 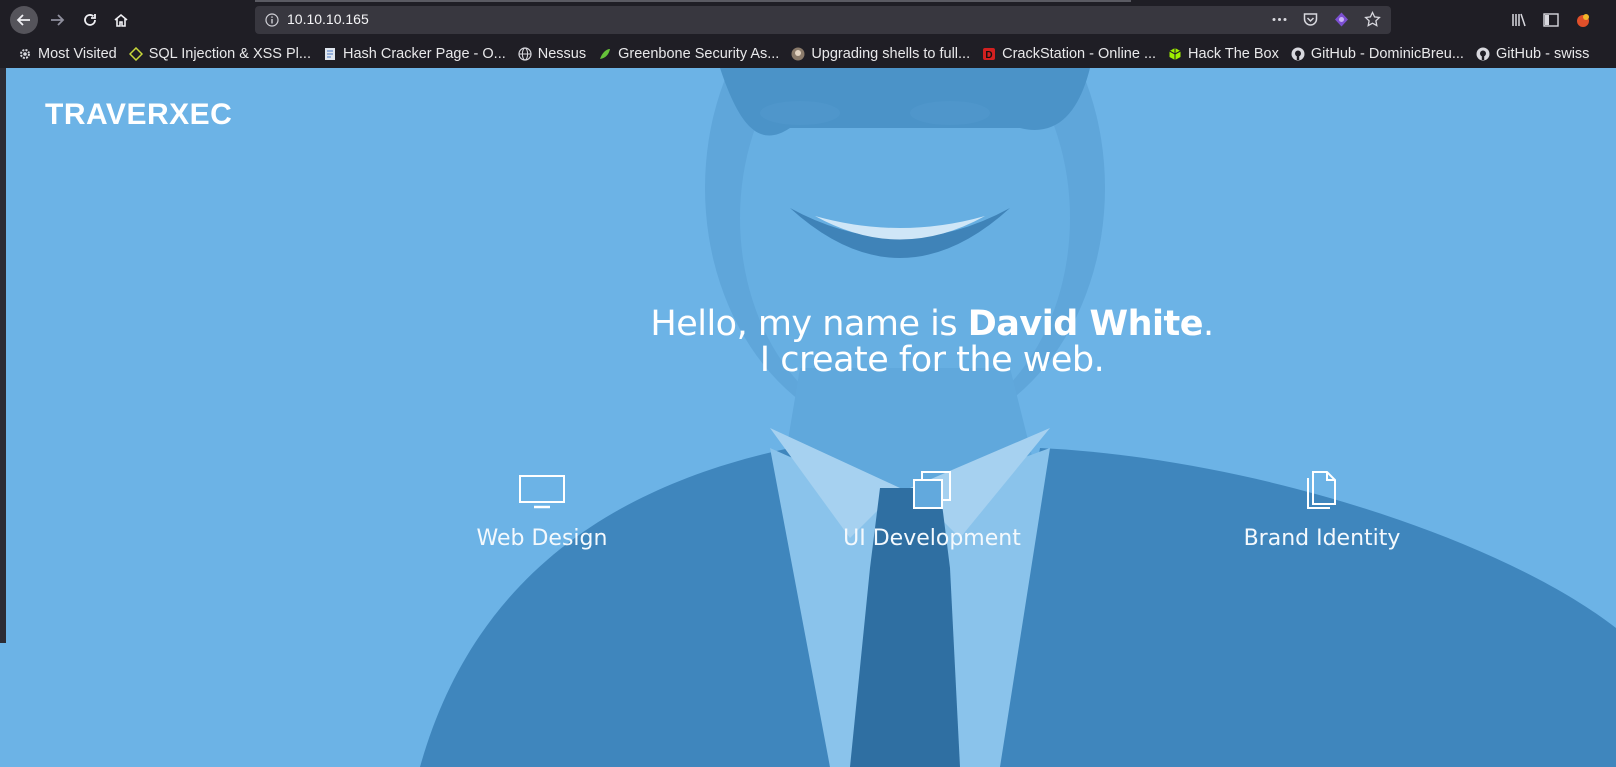 I want to click on greenbone-icon, so click(x=605, y=54).